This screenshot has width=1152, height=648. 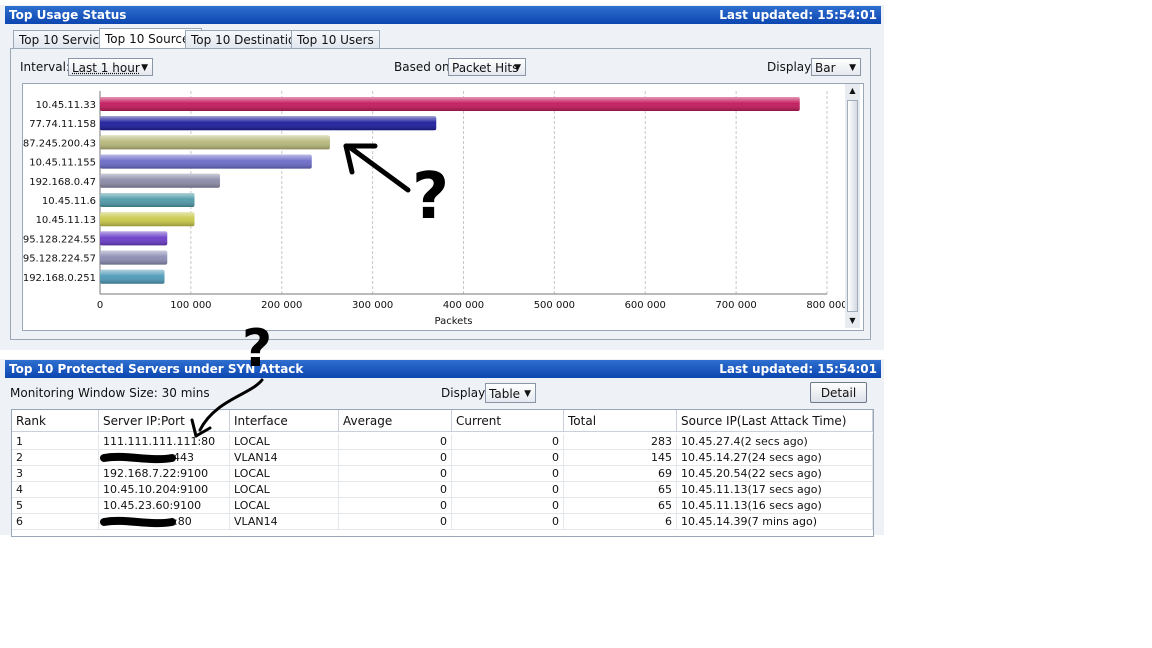 What do you see at coordinates (164, 490) in the screenshot?
I see `cell-server: 10.45.10.204:9100` at bounding box center [164, 490].